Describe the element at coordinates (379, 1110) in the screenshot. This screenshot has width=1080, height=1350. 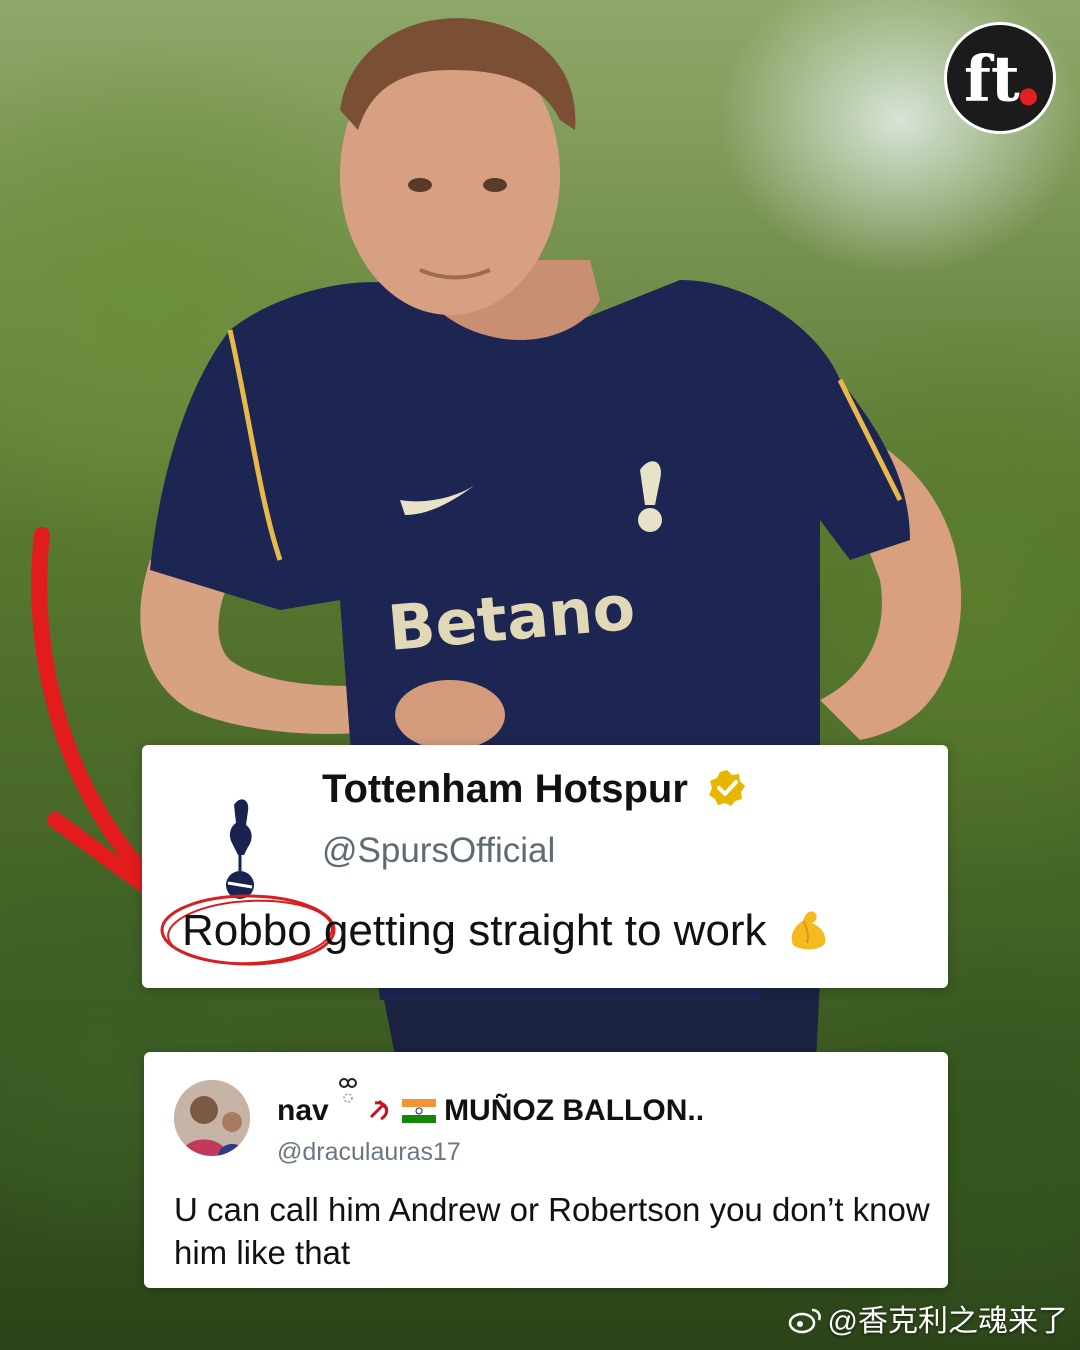
I see `hammer-sickle-icon` at that location.